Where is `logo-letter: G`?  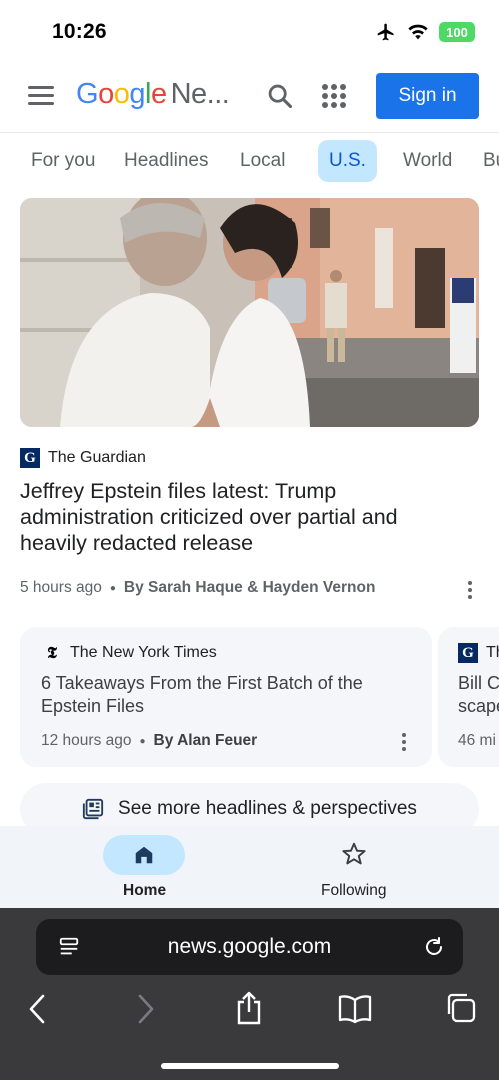 logo-letter: G is located at coordinates (87, 94).